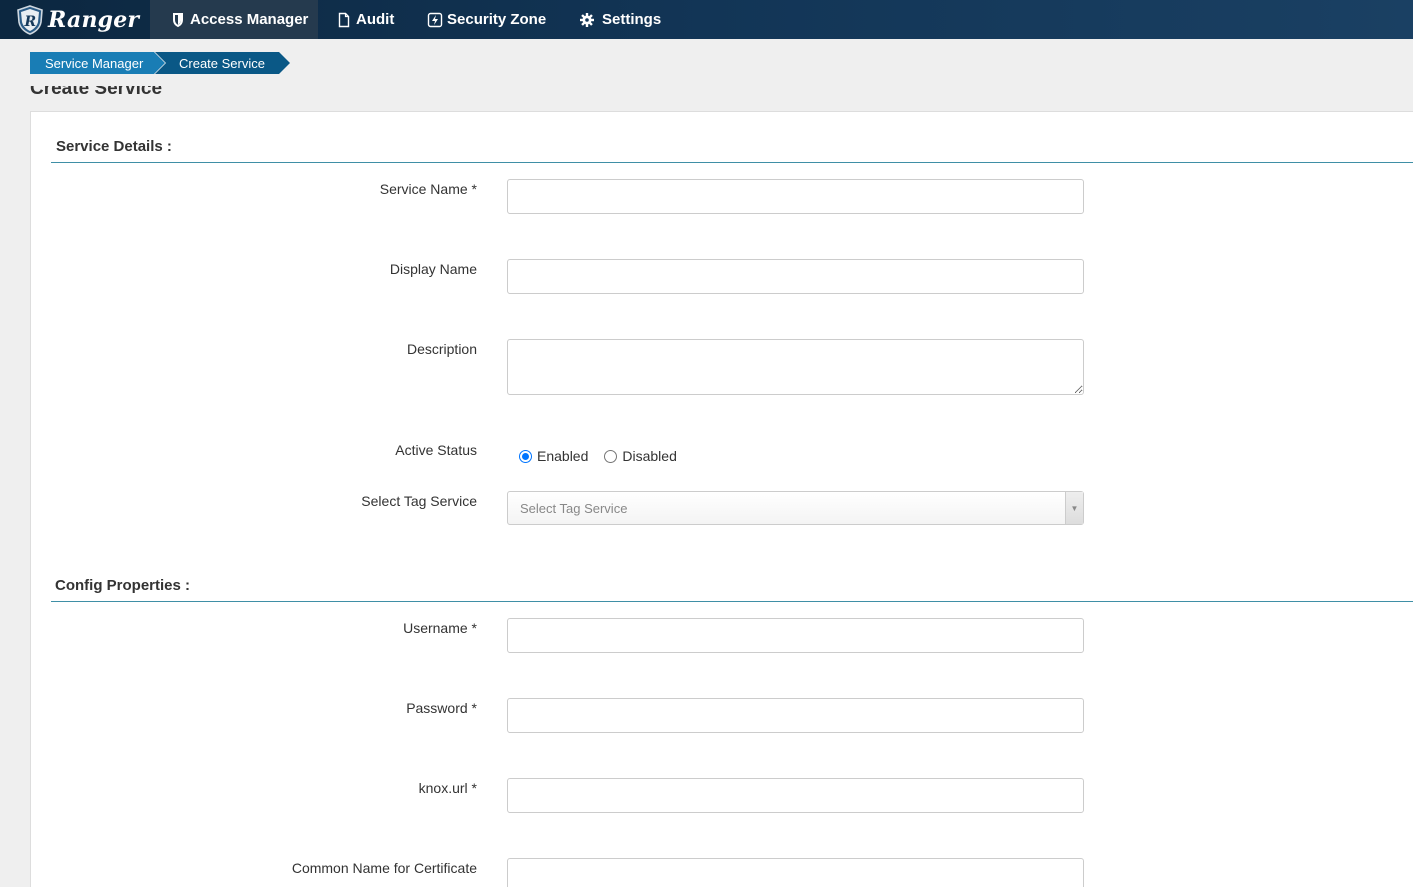 The width and height of the screenshot is (1413, 887). Describe the element at coordinates (649, 456) in the screenshot. I see `disabled-radio-label: Disabled` at that location.